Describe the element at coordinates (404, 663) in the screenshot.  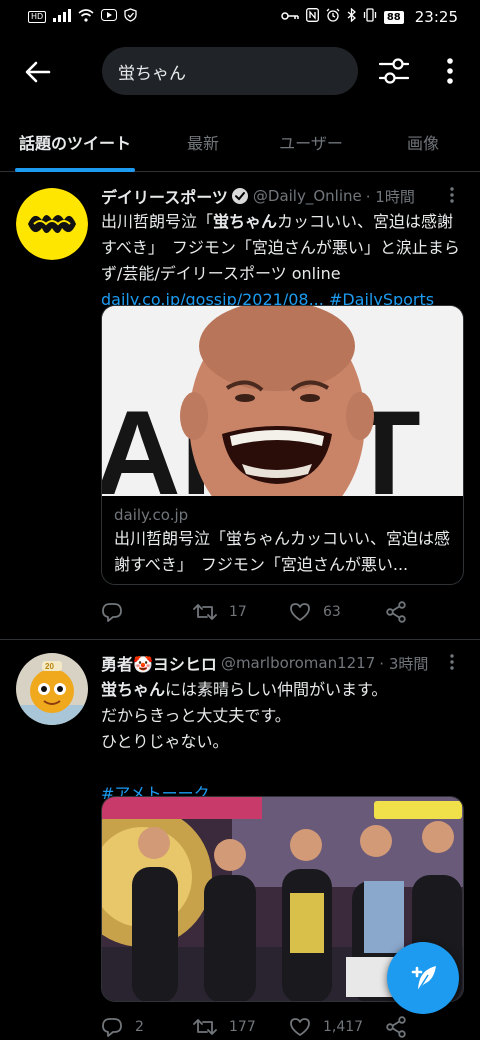
I see `tweet-timestamp: · 3時間` at that location.